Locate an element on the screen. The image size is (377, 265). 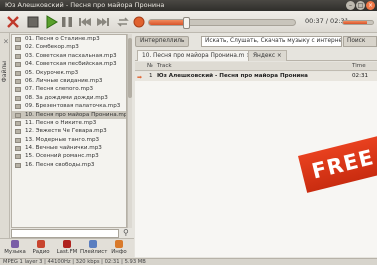
file-name: 08. За дождями дожди.mp3 is located at coordinates (66, 97).